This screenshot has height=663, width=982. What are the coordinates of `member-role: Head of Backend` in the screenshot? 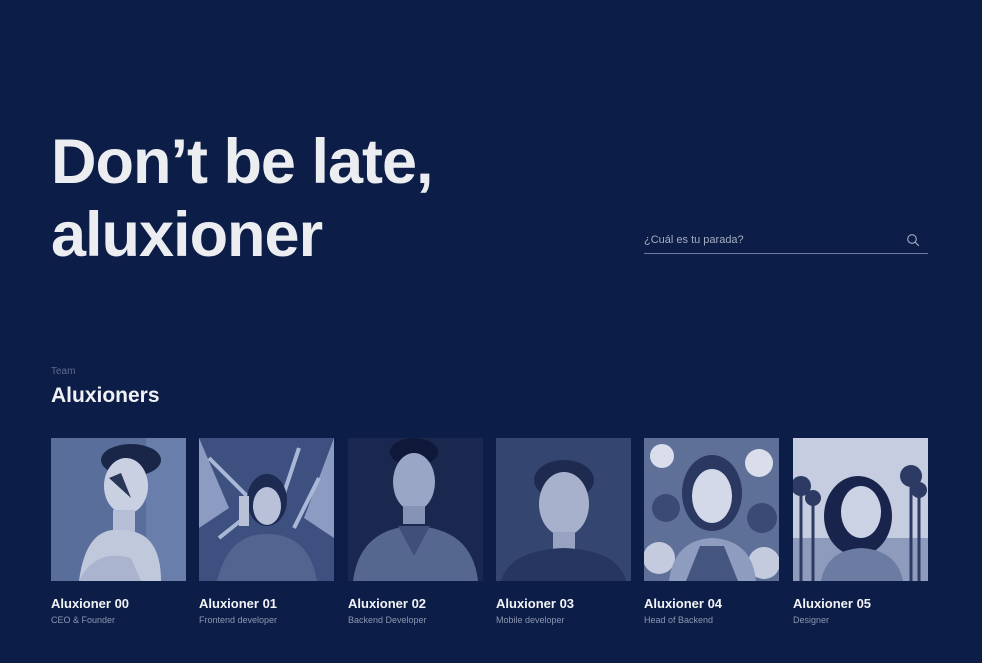 It's located at (679, 620).